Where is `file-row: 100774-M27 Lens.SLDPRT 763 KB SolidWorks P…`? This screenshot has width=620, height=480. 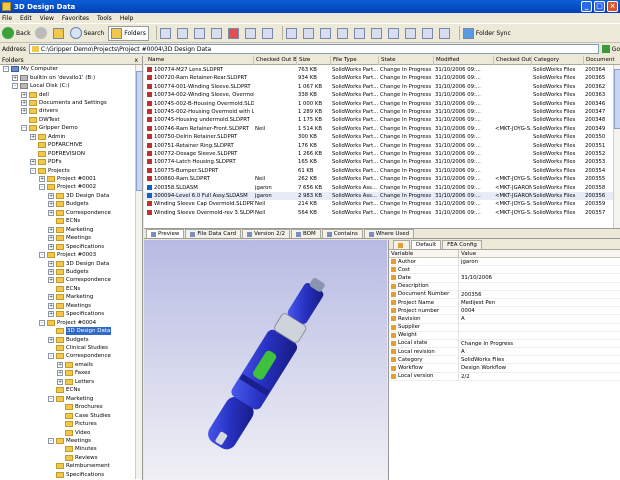 file-row: 100774-M27 Lens.SLDPRT 763 KB SolidWorks P… is located at coordinates (382, 70).